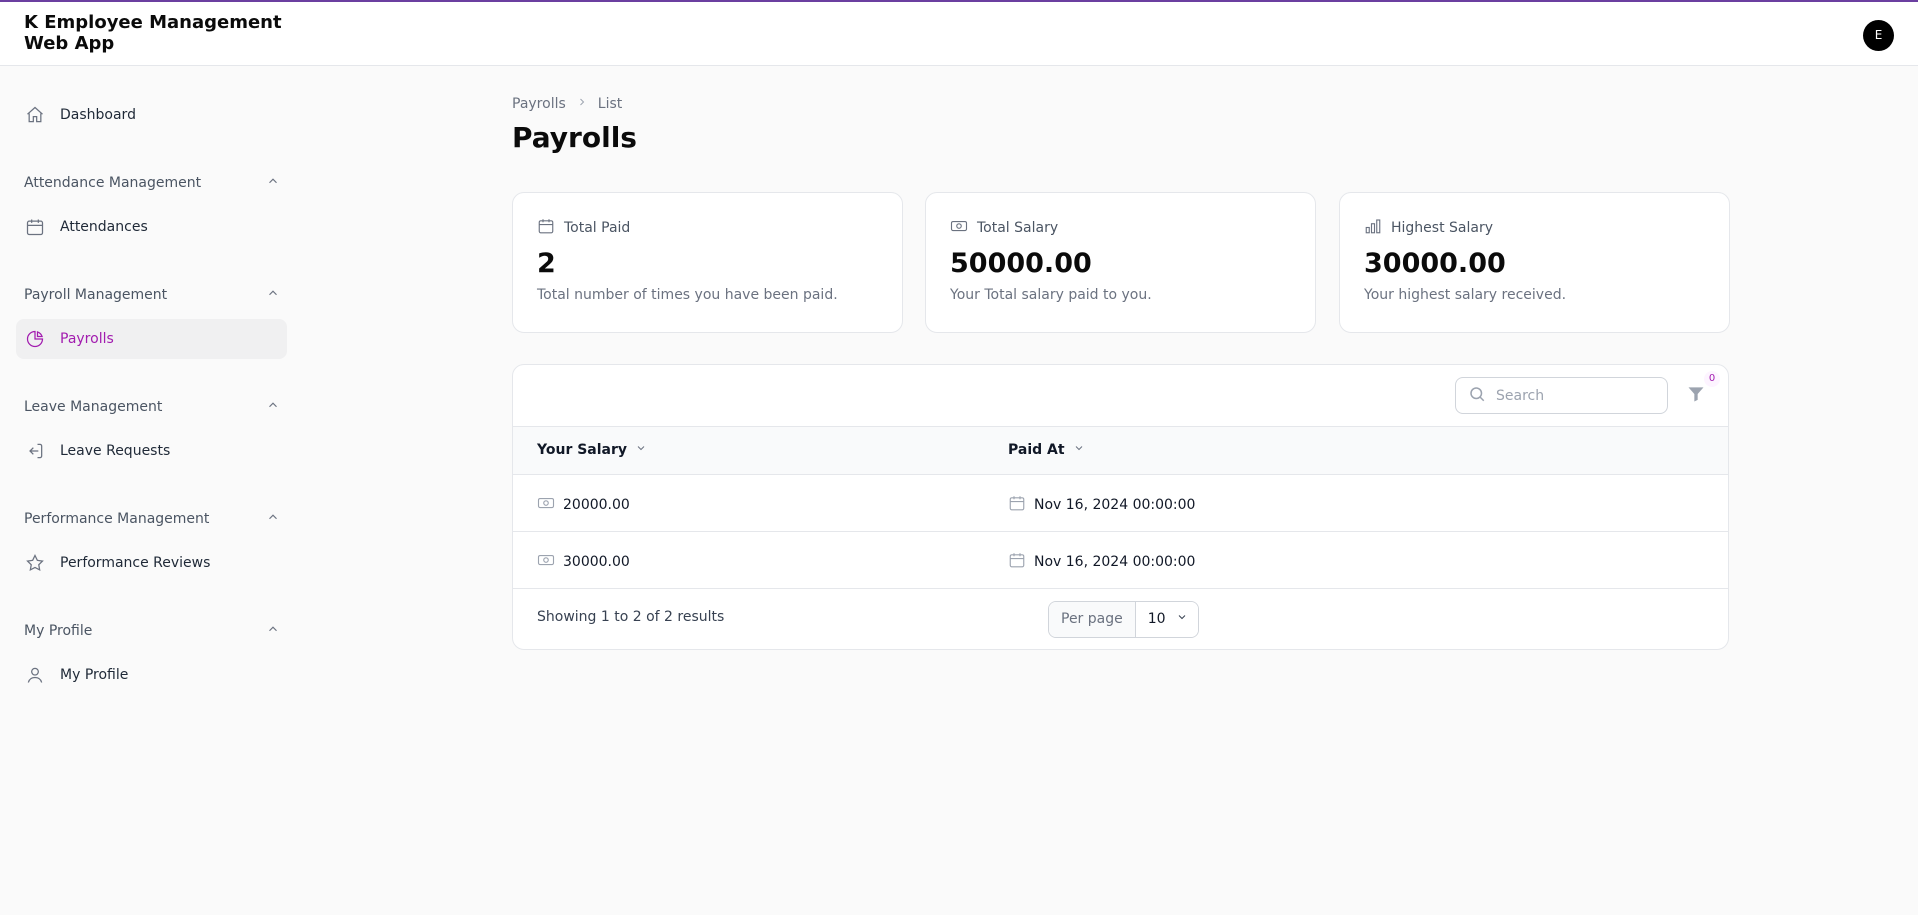  Describe the element at coordinates (151, 227) in the screenshot. I see `sidebar-item-attendances: Attendances` at that location.